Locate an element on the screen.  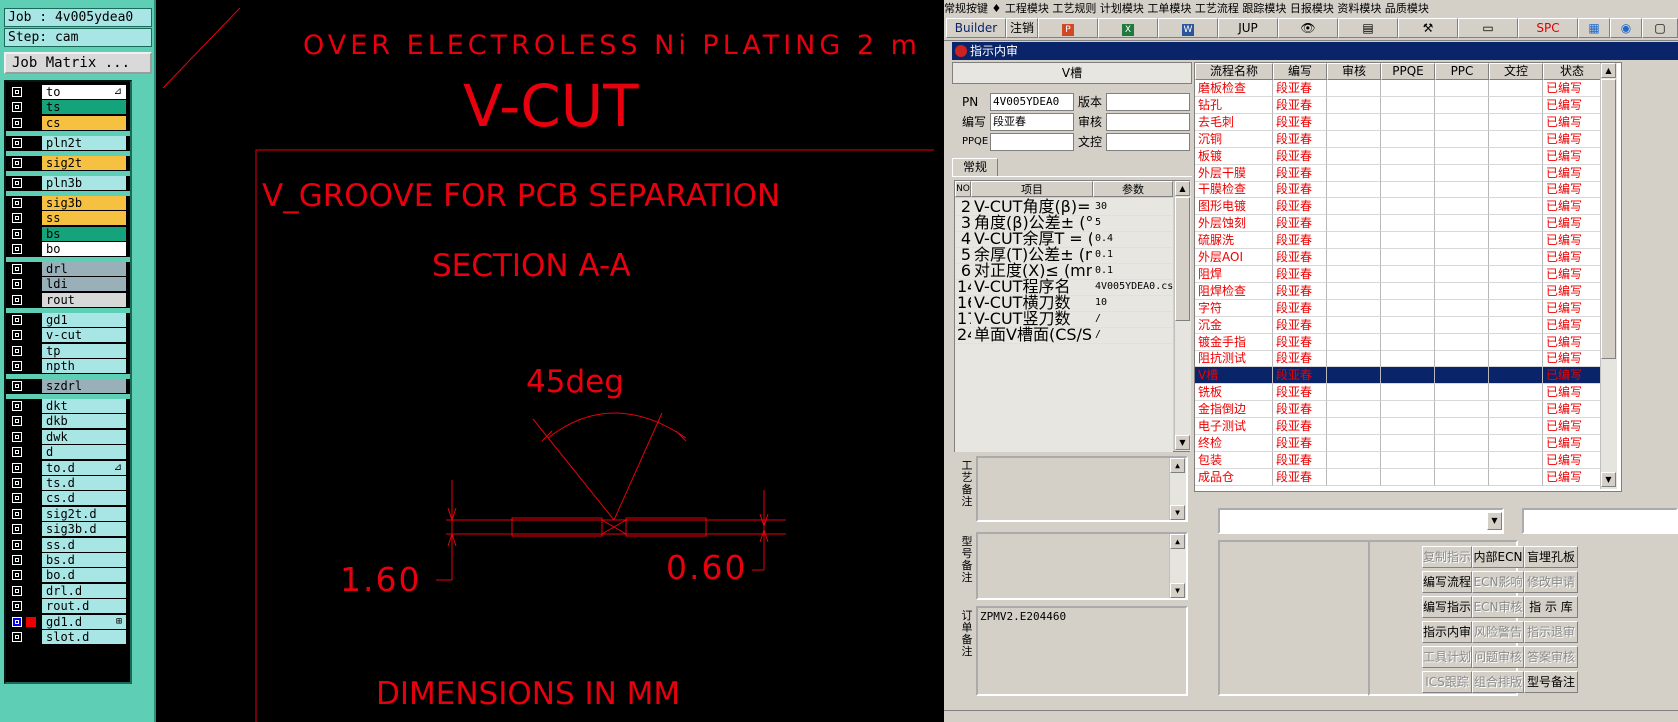
layer-row: sig3b is located at coordinates (68, 203).